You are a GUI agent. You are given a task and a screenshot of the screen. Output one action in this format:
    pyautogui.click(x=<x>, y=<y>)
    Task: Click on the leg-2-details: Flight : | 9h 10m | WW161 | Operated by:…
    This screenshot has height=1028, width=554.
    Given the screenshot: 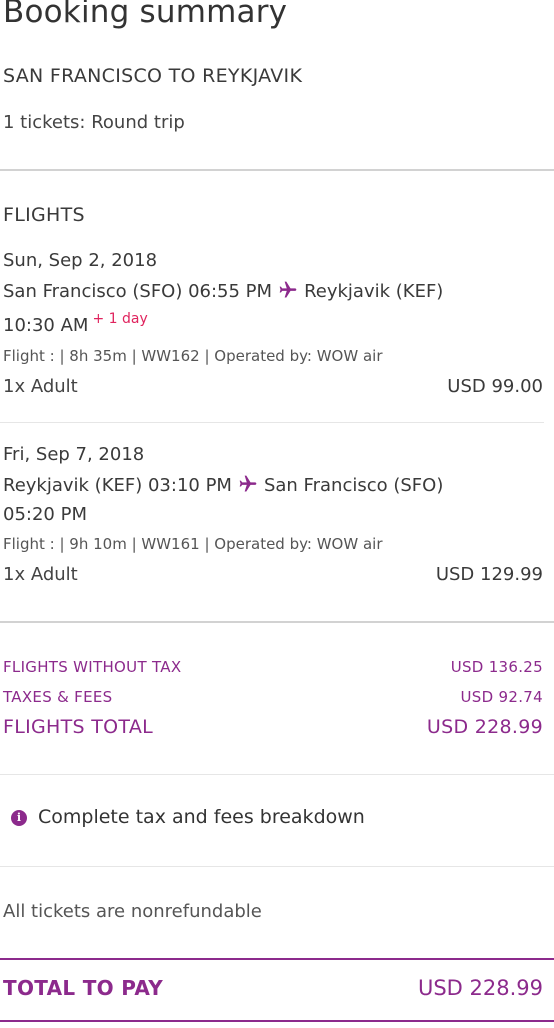 What is the action you would take?
    pyautogui.click(x=193, y=544)
    